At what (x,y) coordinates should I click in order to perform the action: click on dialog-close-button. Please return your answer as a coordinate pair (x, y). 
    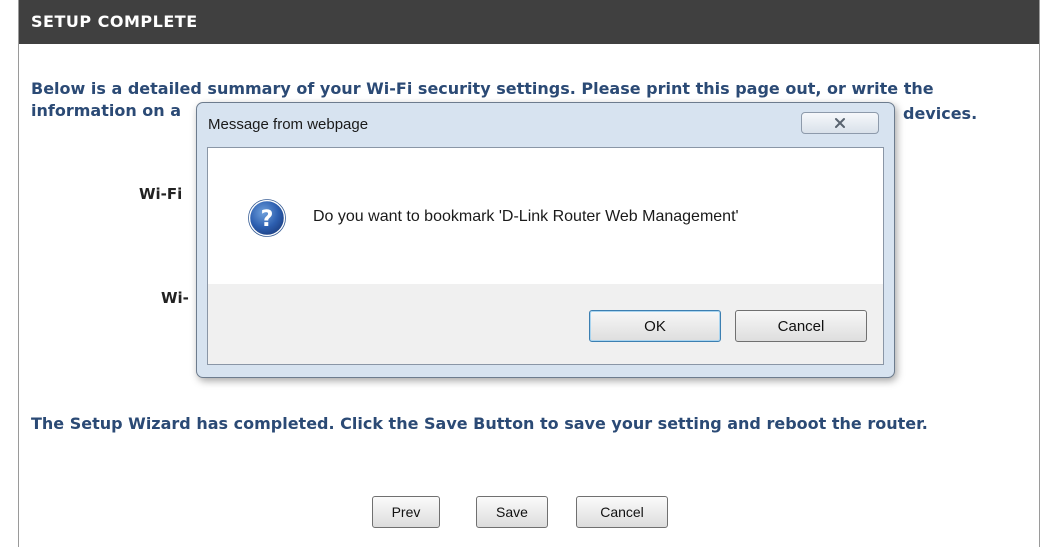
    Looking at the image, I should click on (840, 123).